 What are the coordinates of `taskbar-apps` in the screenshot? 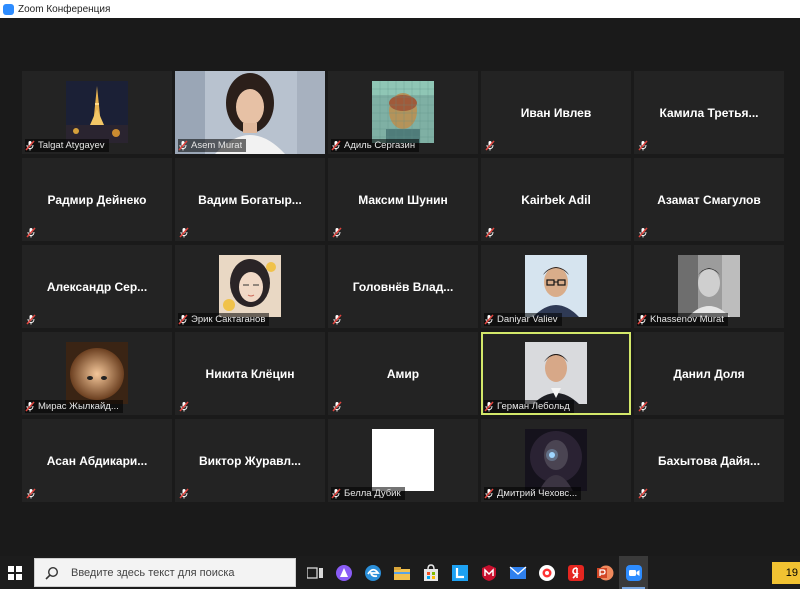 It's located at (474, 572).